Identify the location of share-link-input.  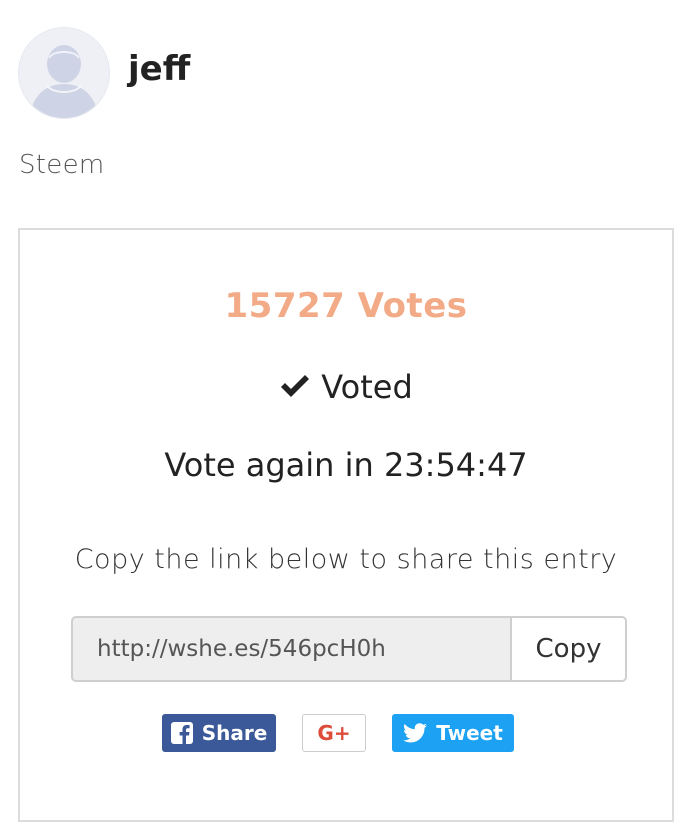
(290, 649).